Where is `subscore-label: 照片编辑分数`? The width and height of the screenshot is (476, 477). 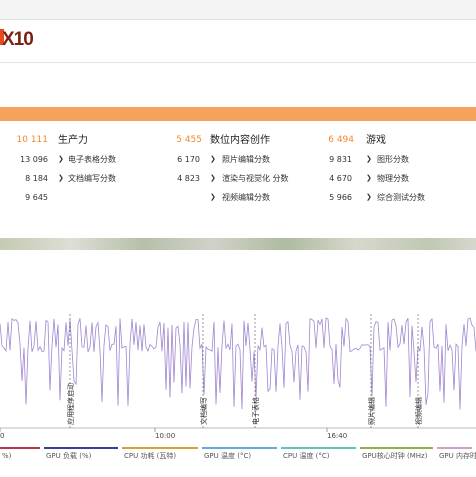
subscore-label: 照片编辑分数 is located at coordinates (246, 159).